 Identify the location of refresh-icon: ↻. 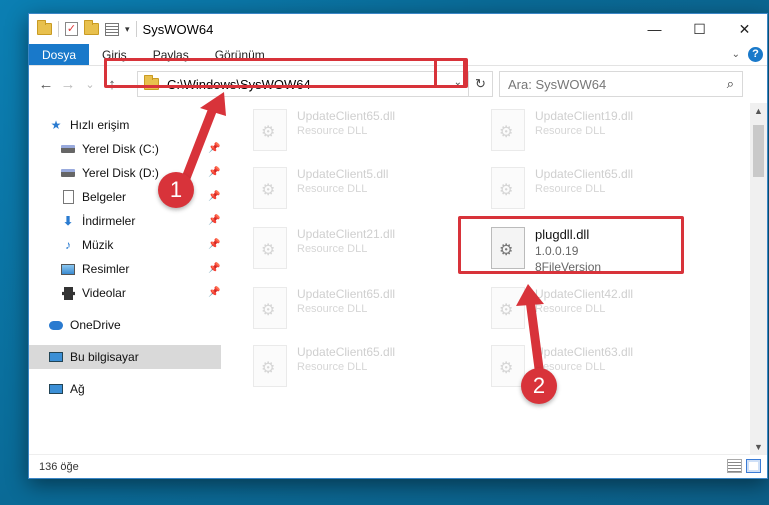
(480, 84).